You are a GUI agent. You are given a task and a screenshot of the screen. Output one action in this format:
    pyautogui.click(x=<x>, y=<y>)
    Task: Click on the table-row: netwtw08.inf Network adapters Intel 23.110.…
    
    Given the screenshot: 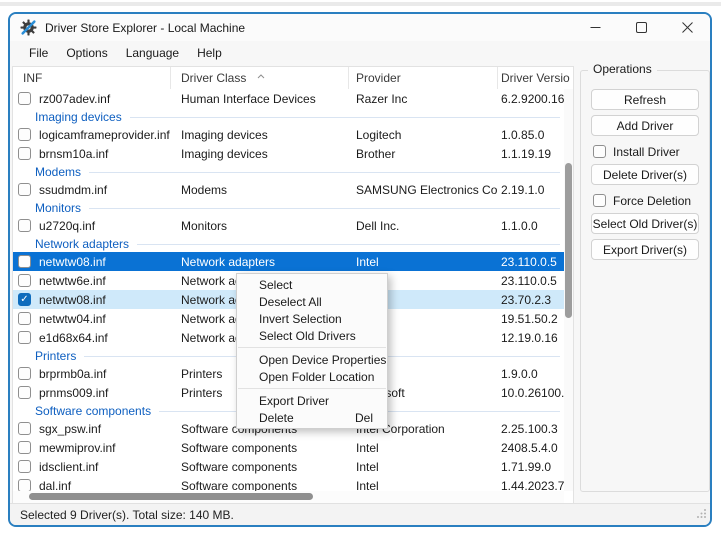 What is the action you would take?
    pyautogui.click(x=288, y=261)
    